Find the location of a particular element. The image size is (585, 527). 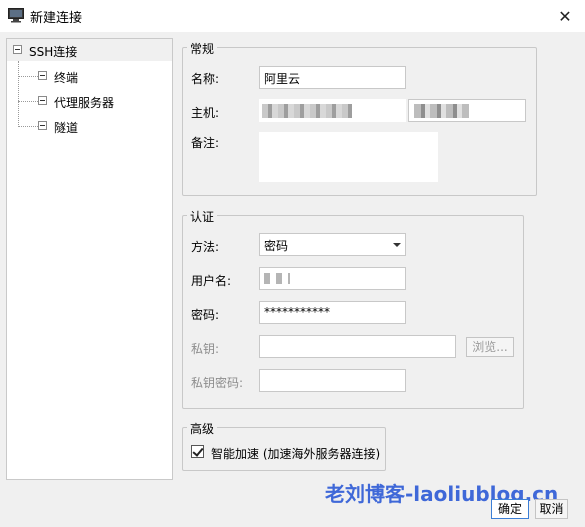

password-label: 密码: is located at coordinates (205, 315).